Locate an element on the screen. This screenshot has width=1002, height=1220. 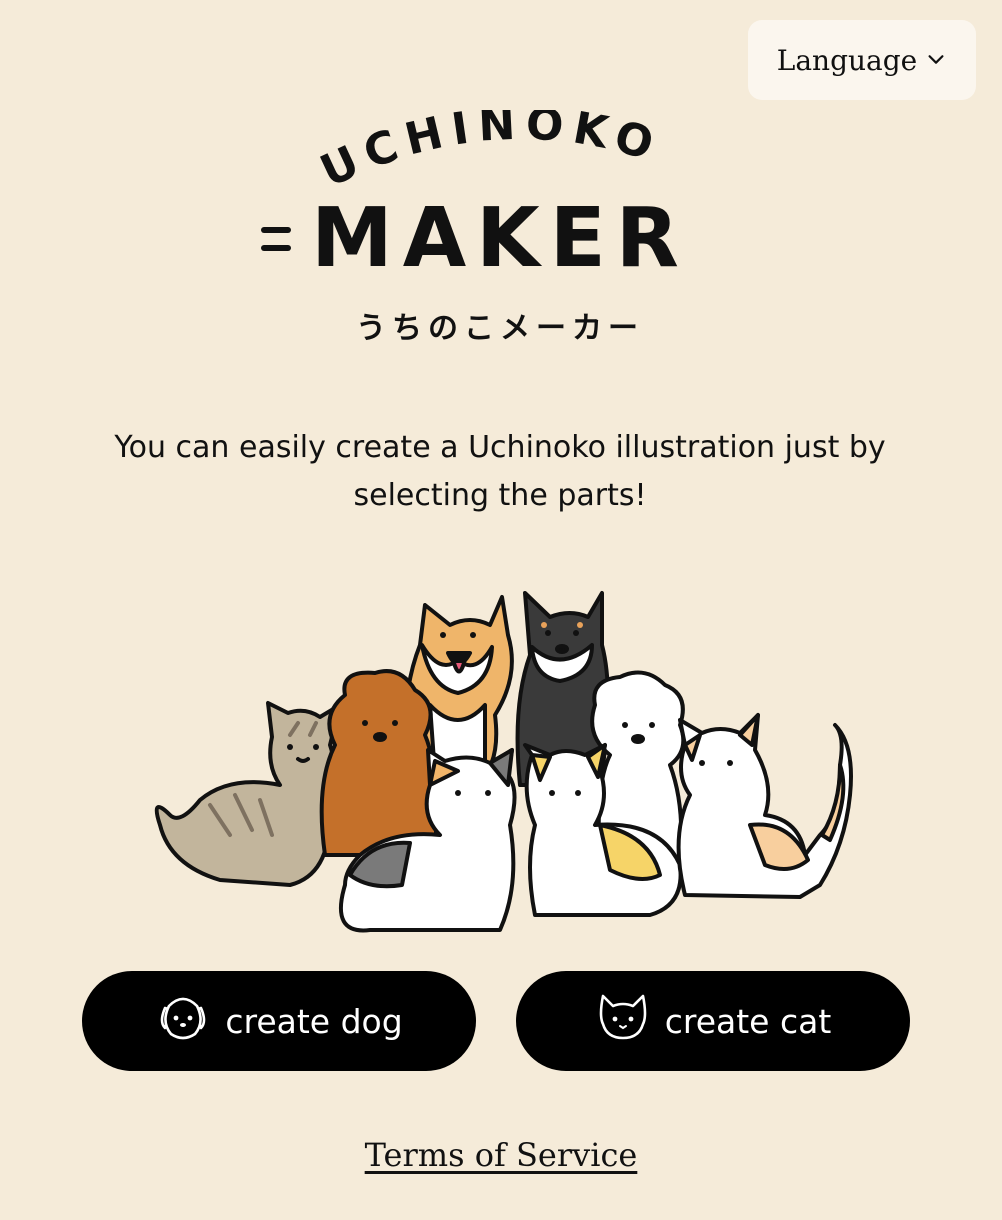
chevron-down-icon is located at coordinates (936, 60).